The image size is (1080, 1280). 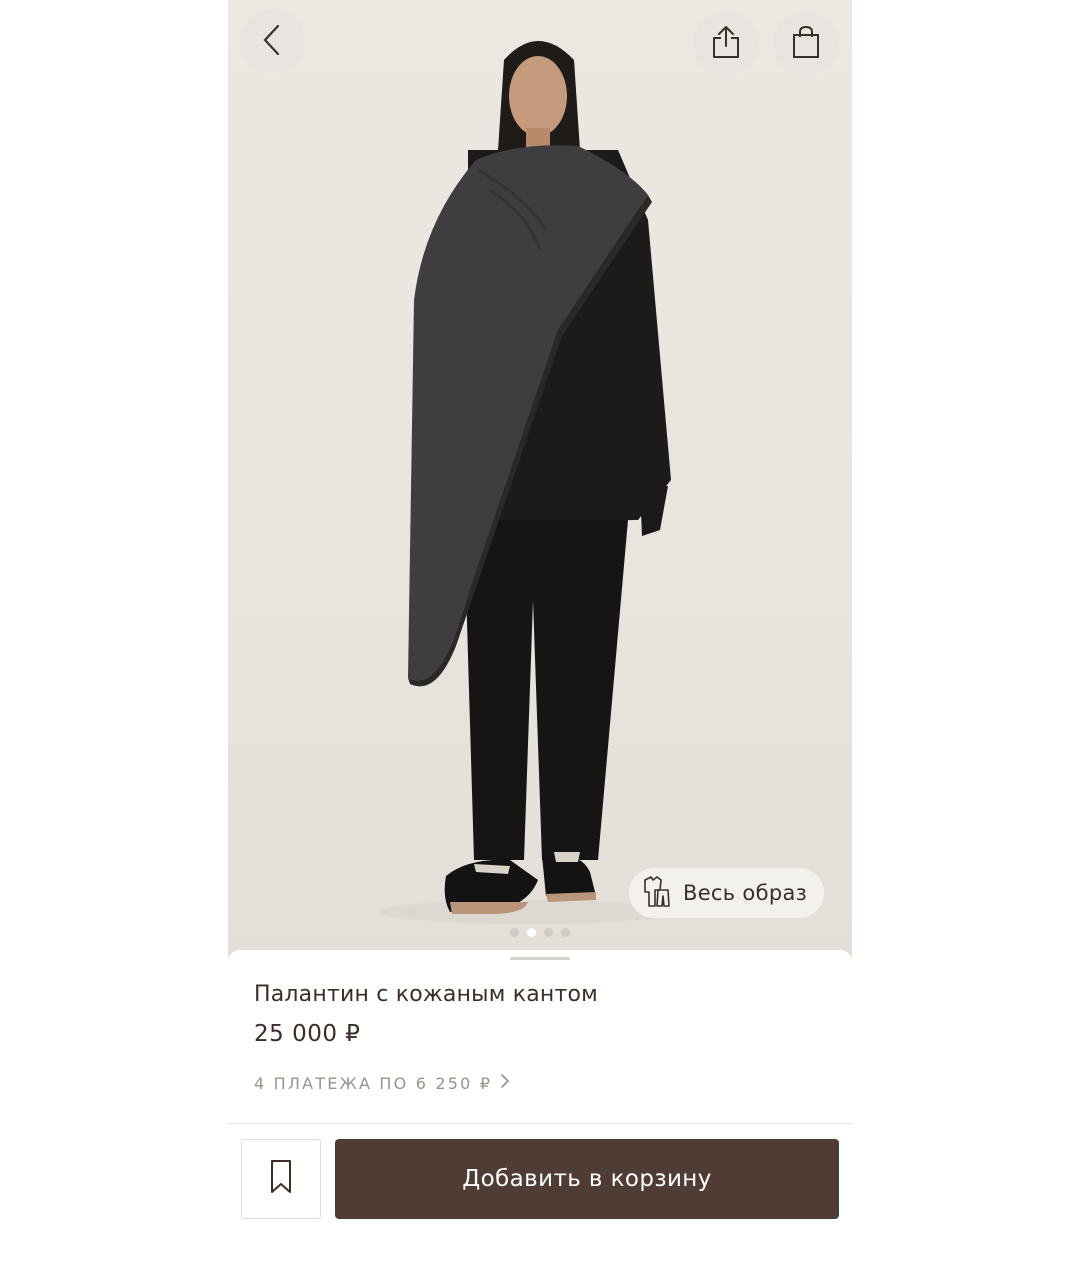 I want to click on bookmark-icon, so click(x=281, y=1179).